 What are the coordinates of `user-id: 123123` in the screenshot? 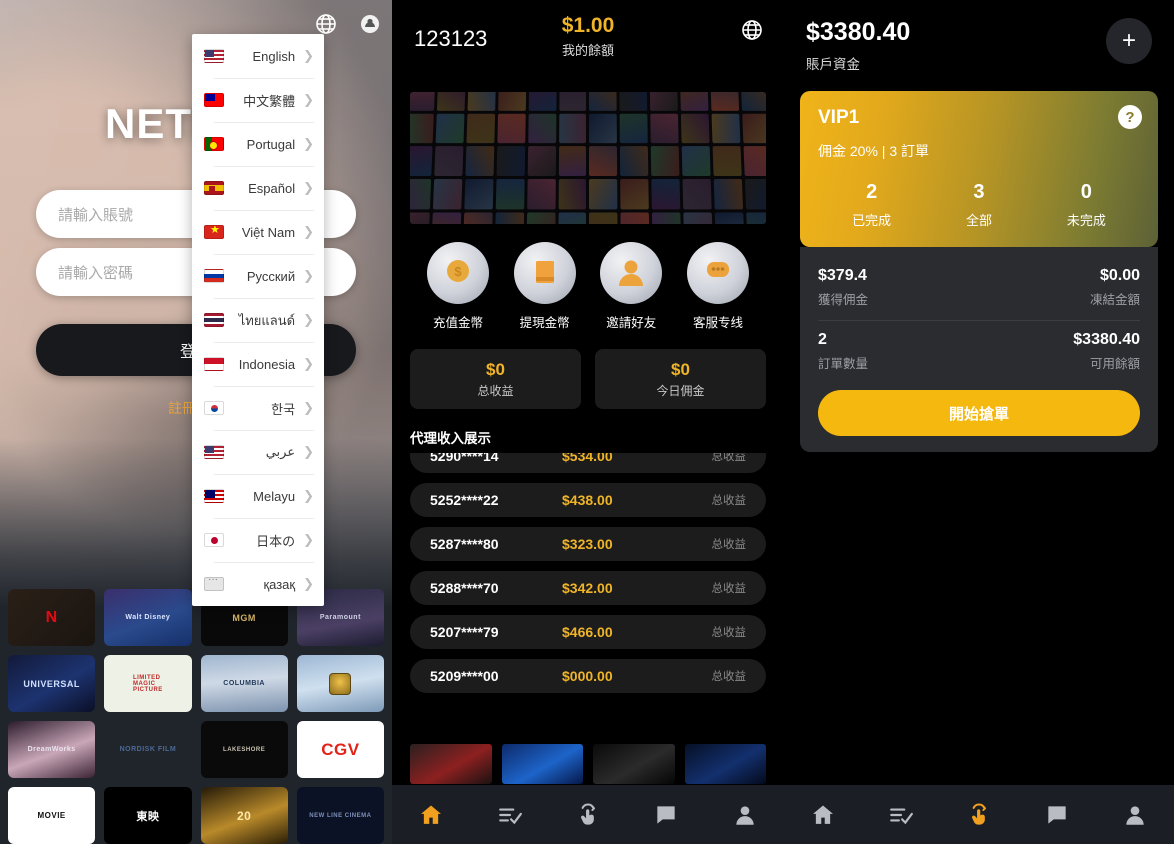 It's located at (451, 38).